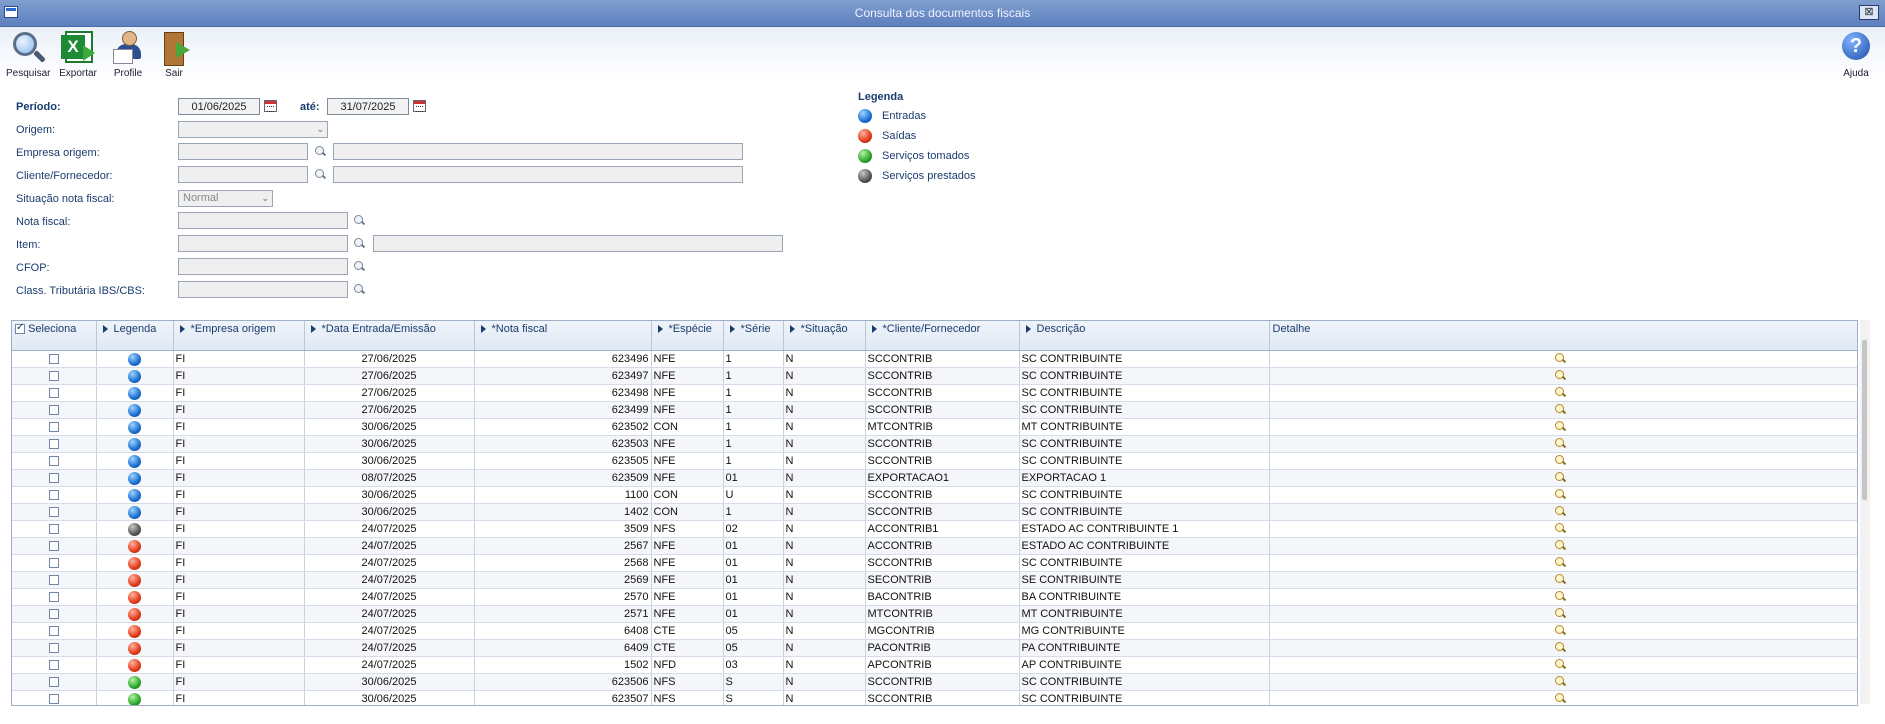 This screenshot has width=1885, height=724. Describe the element at coordinates (174, 54) in the screenshot. I see `exit-button: Sair` at that location.